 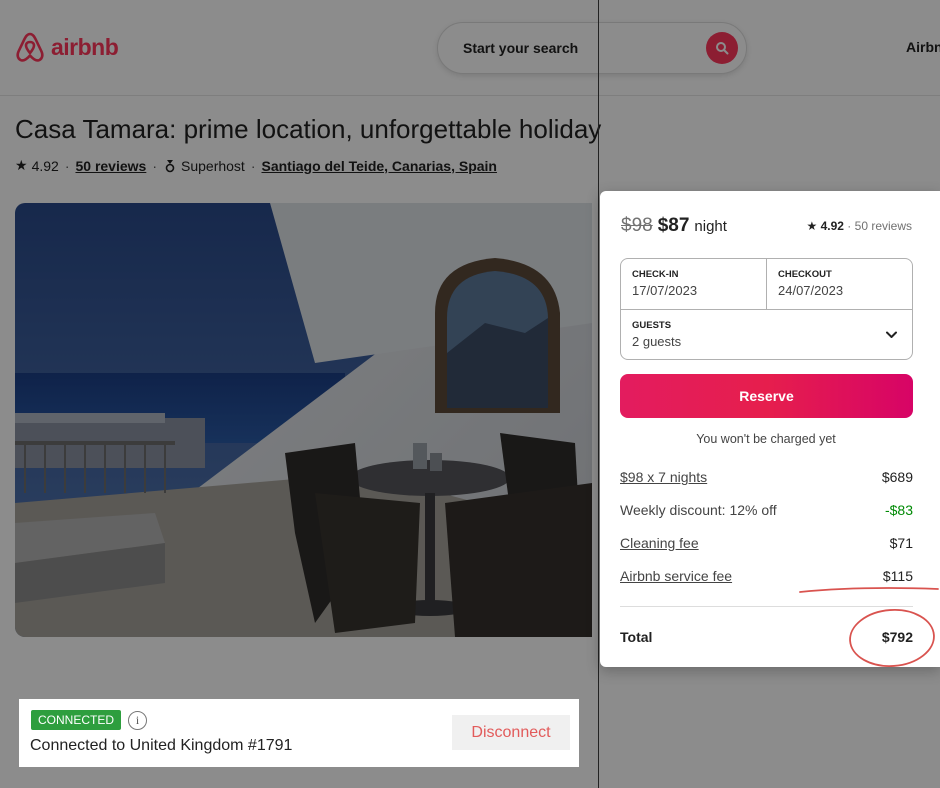 I want to click on star-icon: ★, so click(x=812, y=226).